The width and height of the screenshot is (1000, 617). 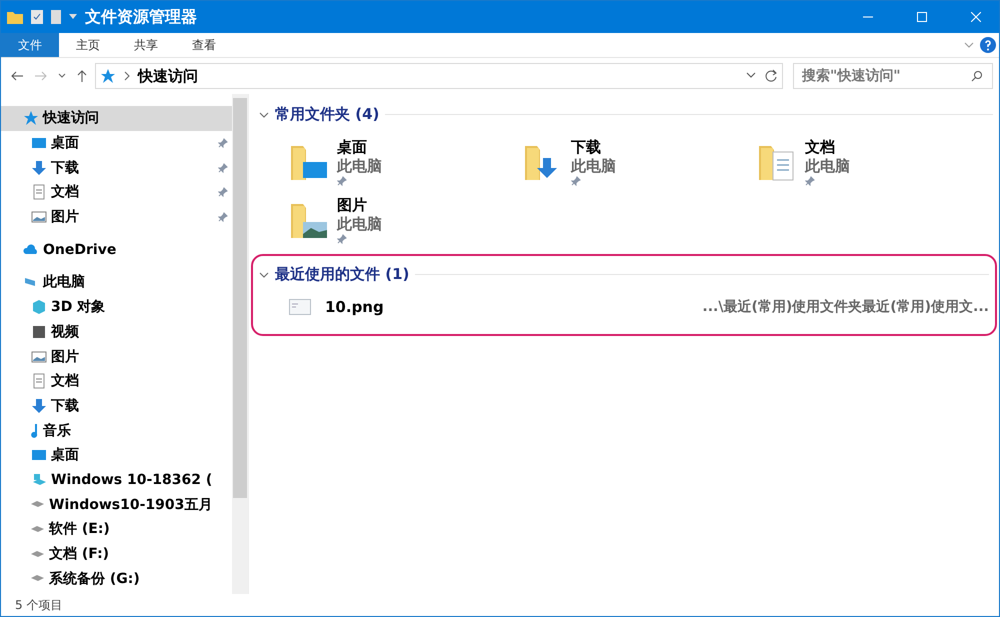 What do you see at coordinates (39, 332) in the screenshot?
I see `film-icon` at bounding box center [39, 332].